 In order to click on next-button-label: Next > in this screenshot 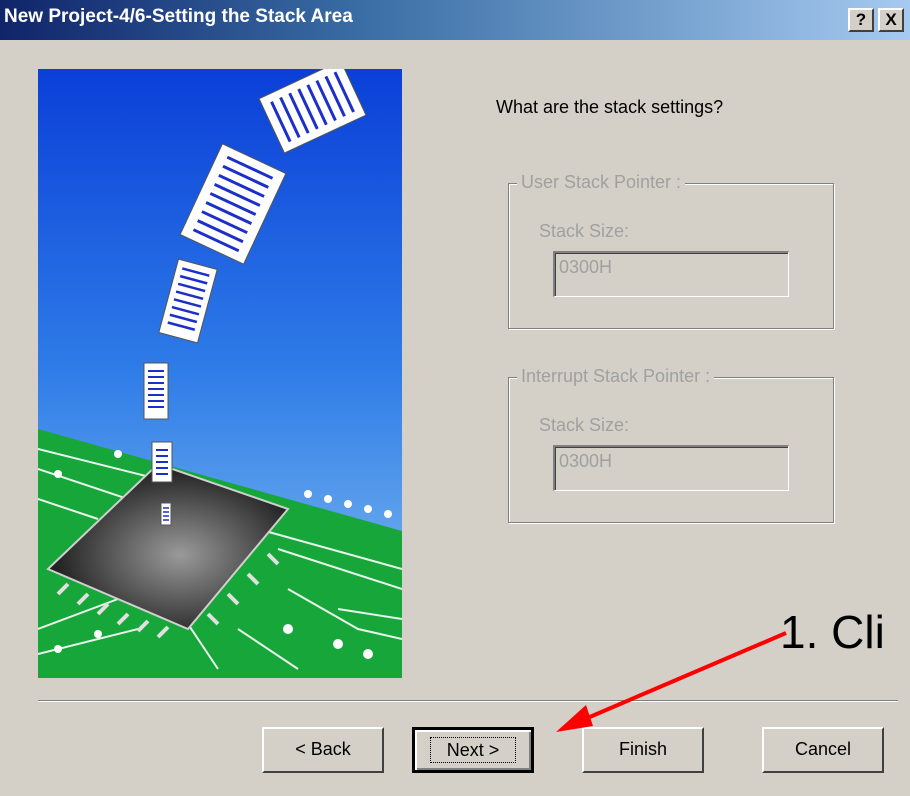, I will do `click(473, 750)`.